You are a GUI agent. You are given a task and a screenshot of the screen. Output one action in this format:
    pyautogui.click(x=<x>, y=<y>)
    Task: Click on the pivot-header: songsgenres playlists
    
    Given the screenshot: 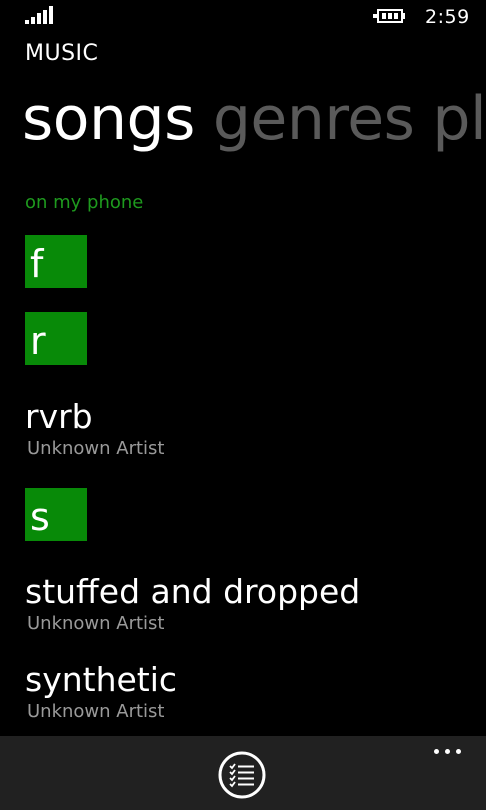 What is the action you would take?
    pyautogui.click(x=254, y=123)
    